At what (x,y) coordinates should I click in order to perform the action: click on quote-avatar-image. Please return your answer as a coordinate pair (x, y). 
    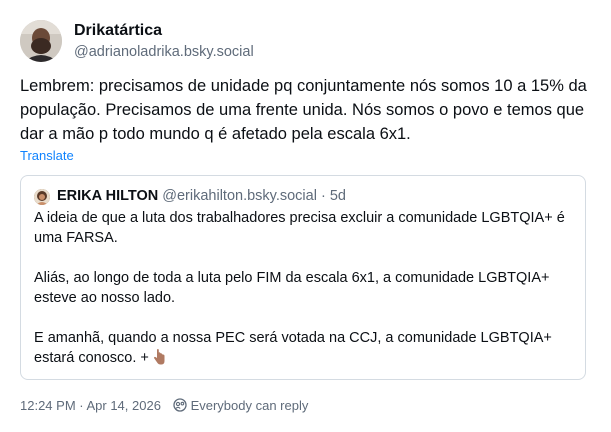
    Looking at the image, I should click on (42, 197).